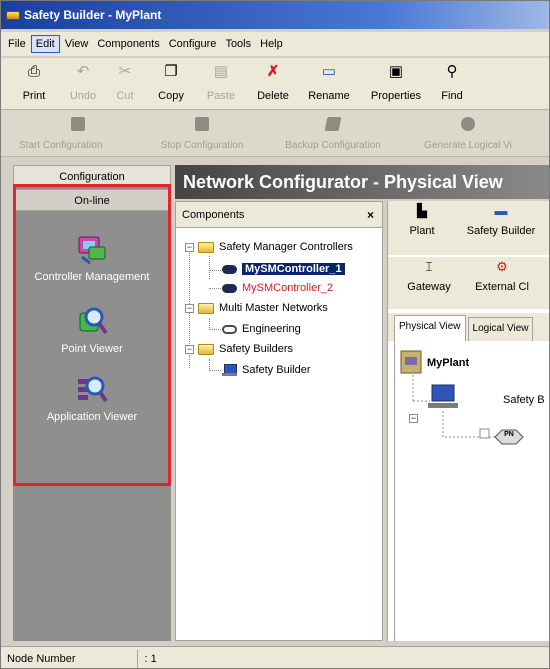  What do you see at coordinates (92, 321) in the screenshot?
I see `point-viewer-icon` at bounding box center [92, 321].